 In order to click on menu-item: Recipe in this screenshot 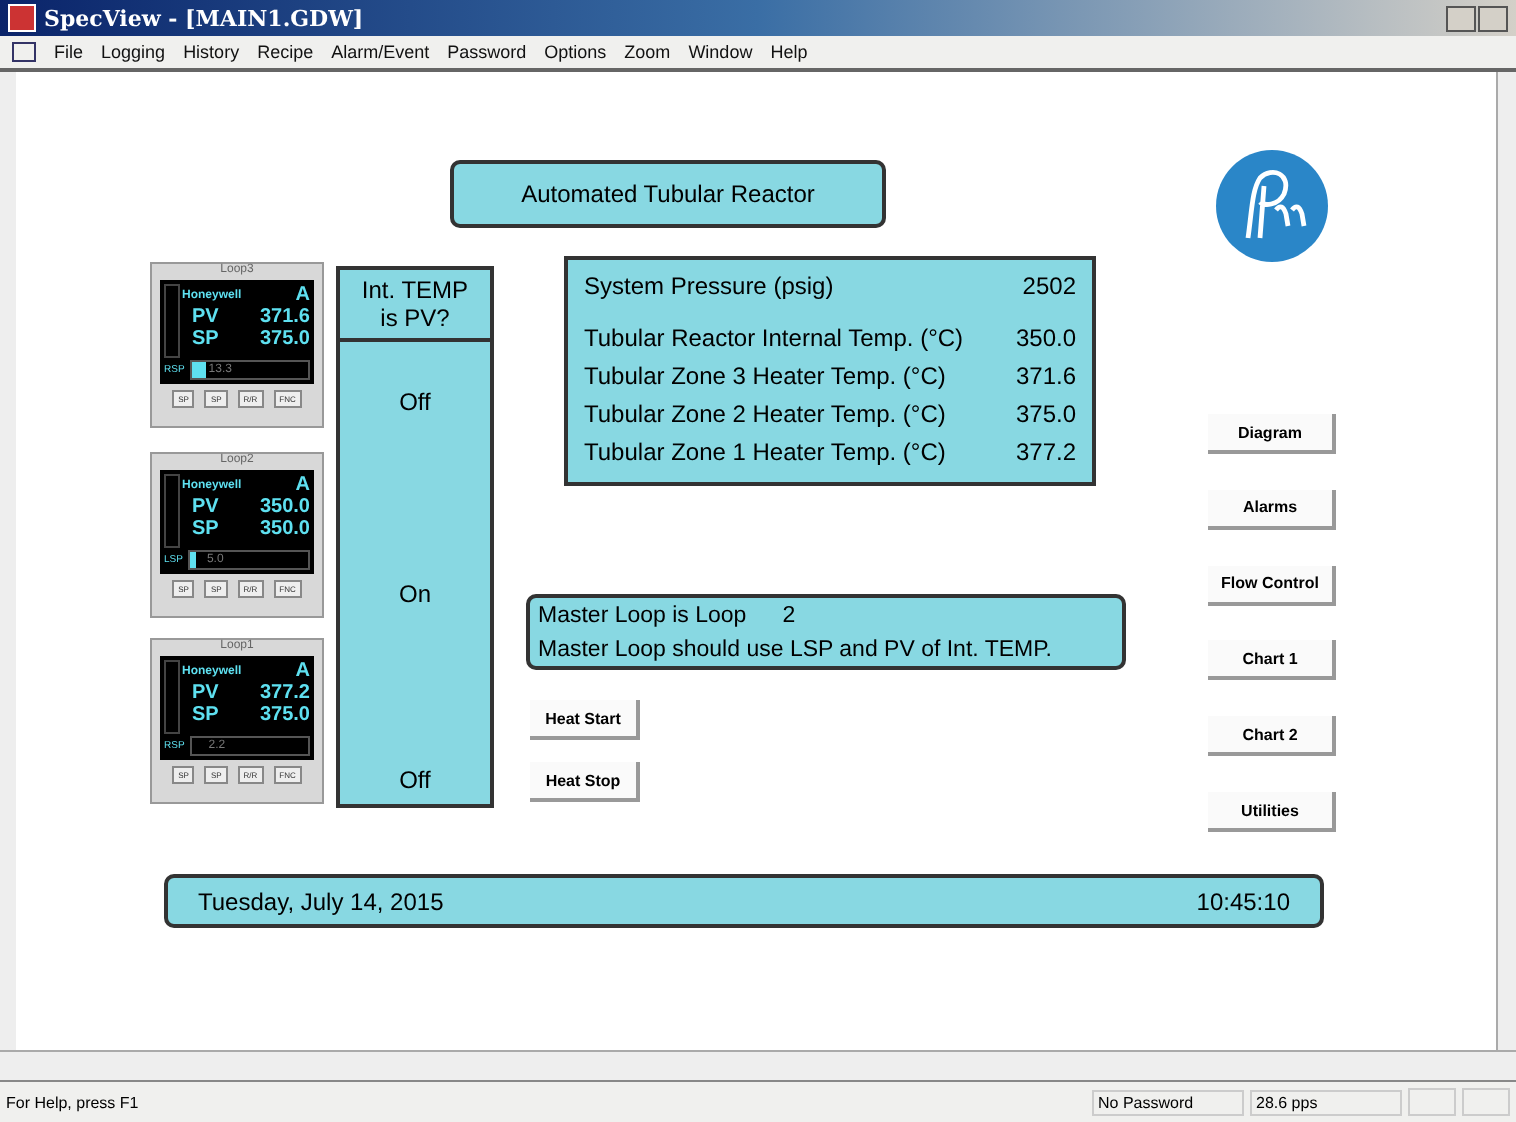, I will do `click(285, 52)`.